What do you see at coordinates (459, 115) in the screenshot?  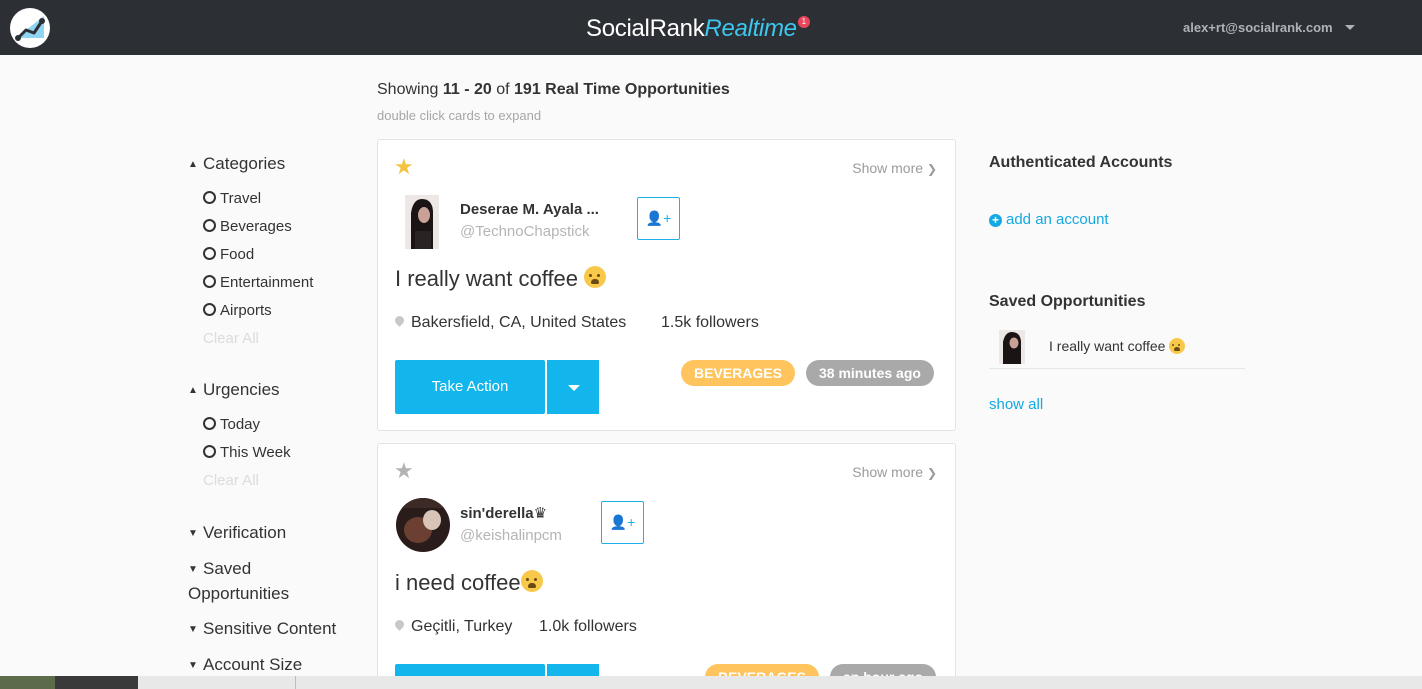 I see `expand-hint: double click cards to expand` at bounding box center [459, 115].